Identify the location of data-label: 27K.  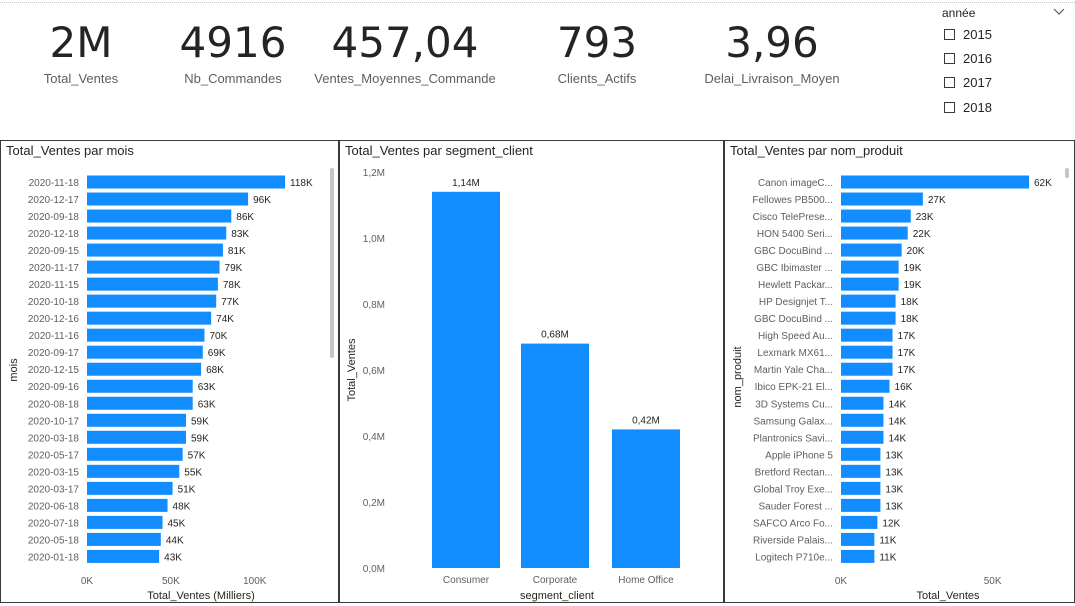
(937, 200).